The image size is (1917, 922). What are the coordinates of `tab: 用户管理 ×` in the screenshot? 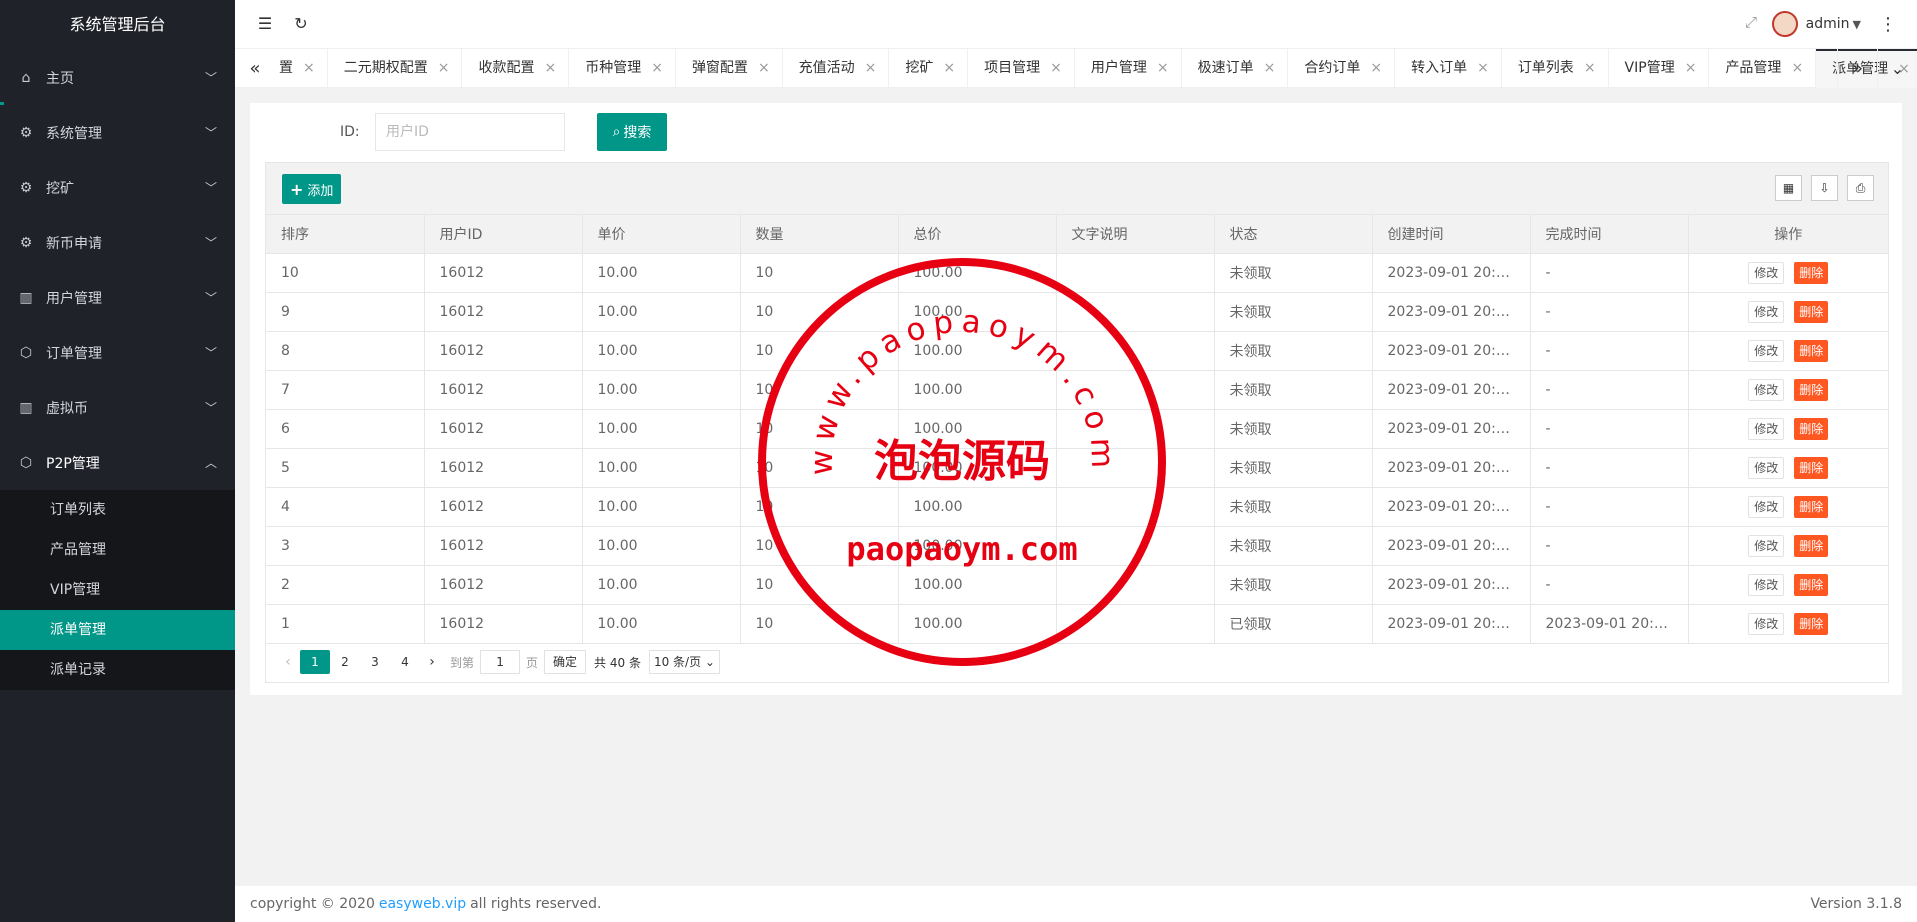 It's located at (1128, 68).